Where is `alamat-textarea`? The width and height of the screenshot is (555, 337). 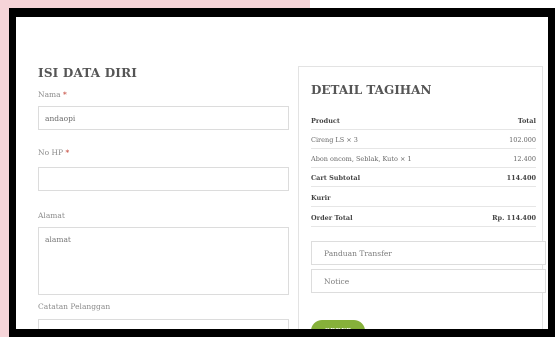 alamat-textarea is located at coordinates (163, 261).